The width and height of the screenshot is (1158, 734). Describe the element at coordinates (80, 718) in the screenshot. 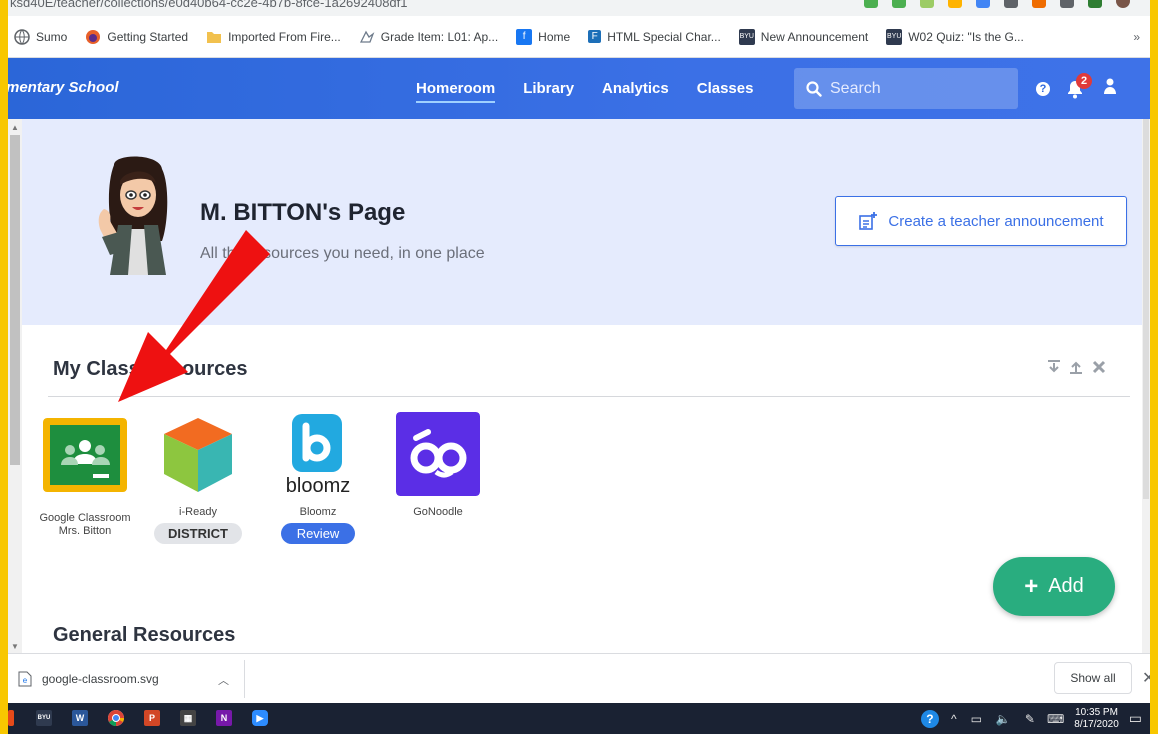

I see `word-icon: W` at that location.